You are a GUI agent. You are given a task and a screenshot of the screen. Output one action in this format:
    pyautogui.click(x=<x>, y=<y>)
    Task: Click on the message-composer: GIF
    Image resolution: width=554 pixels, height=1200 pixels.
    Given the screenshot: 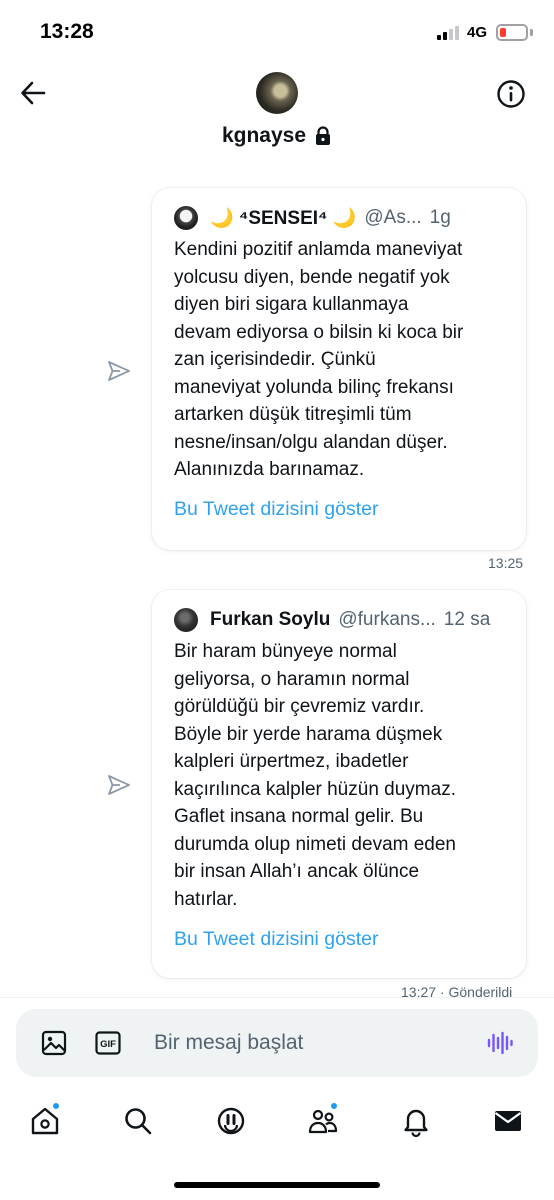 What is the action you would take?
    pyautogui.click(x=277, y=1043)
    